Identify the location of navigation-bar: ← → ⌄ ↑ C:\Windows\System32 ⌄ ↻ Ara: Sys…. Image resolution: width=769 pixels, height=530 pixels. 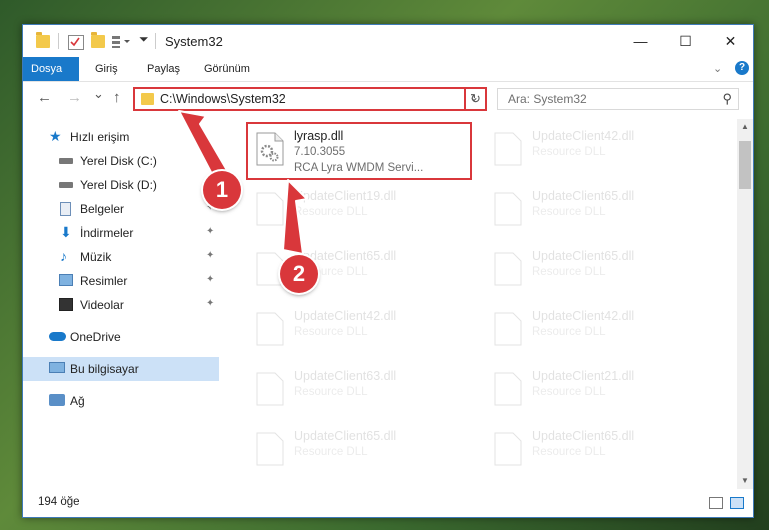
(388, 100).